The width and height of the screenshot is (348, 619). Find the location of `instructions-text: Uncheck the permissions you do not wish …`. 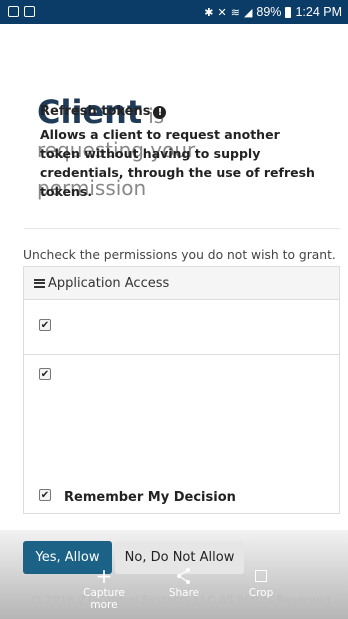

instructions-text: Uncheck the permissions you do not wish … is located at coordinates (179, 255).